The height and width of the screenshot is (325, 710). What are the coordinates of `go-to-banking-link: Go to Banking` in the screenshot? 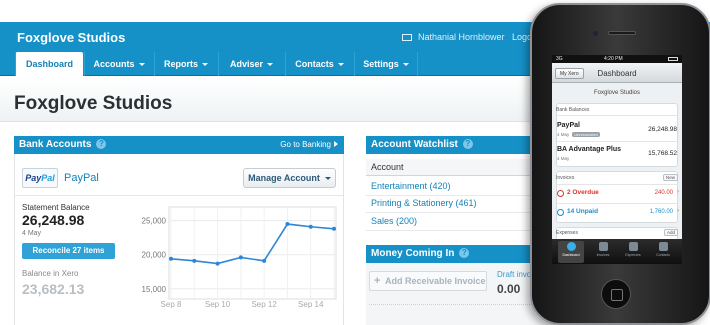 It's located at (309, 145).